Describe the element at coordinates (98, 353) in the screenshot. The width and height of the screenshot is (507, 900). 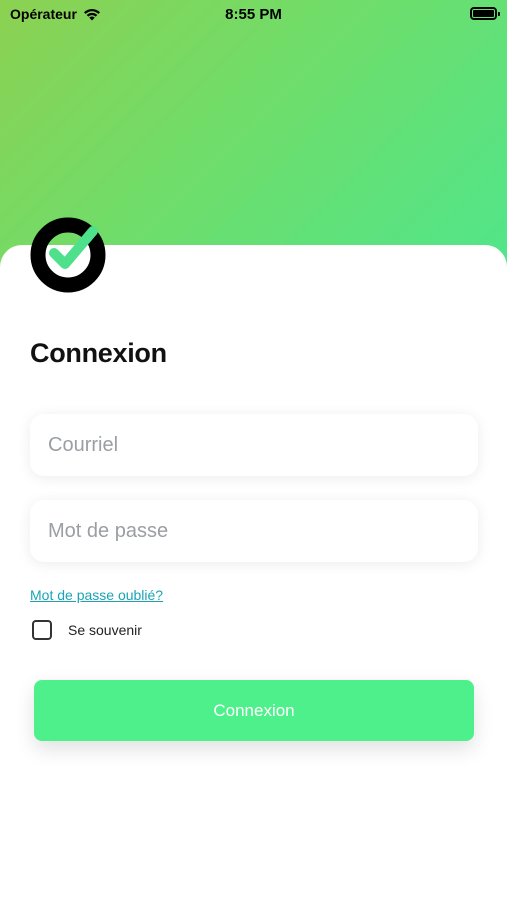
I see `page-title: Connexion` at that location.